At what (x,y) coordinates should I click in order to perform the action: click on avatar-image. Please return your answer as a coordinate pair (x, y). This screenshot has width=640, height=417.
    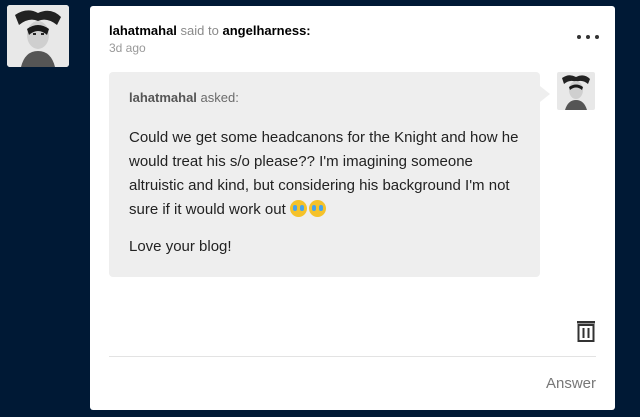
    Looking at the image, I should click on (38, 36).